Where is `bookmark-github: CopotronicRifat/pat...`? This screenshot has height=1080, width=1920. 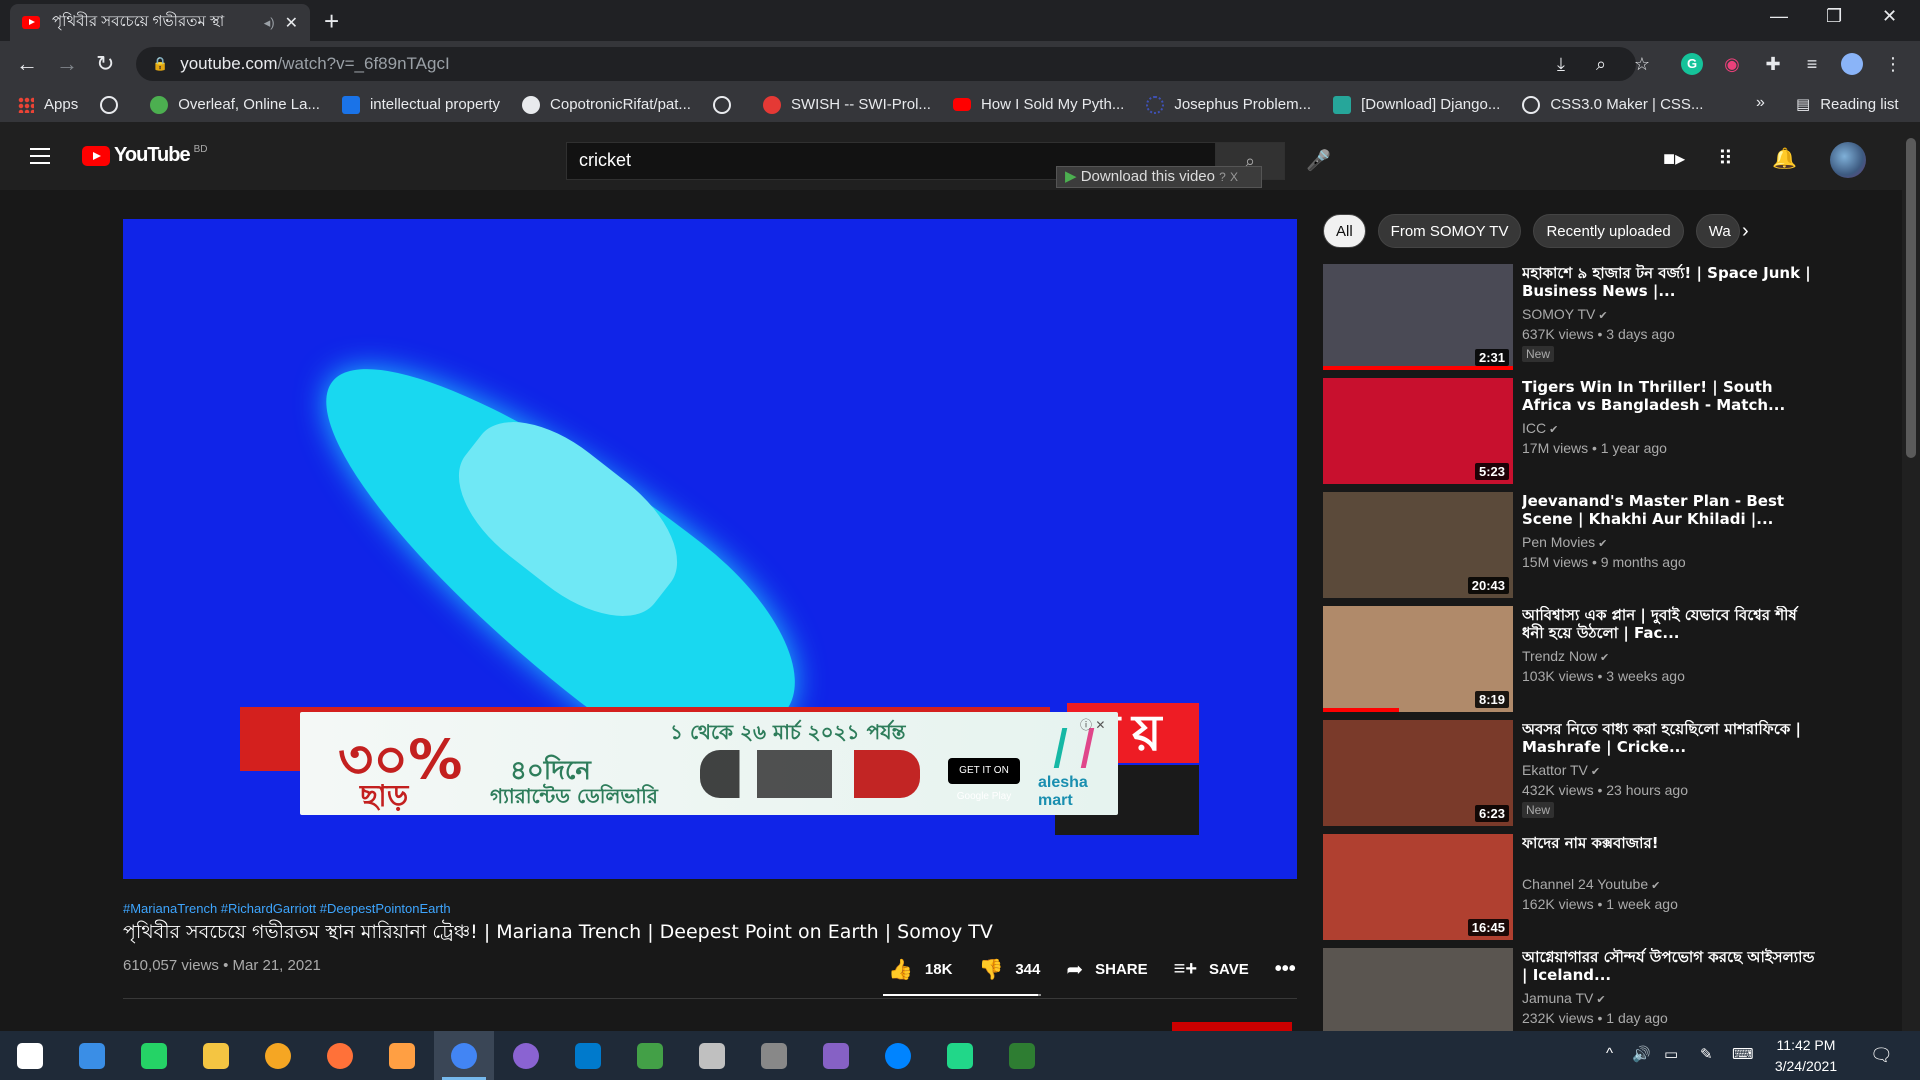 bookmark-github: CopotronicRifat/pat... is located at coordinates (606, 104).